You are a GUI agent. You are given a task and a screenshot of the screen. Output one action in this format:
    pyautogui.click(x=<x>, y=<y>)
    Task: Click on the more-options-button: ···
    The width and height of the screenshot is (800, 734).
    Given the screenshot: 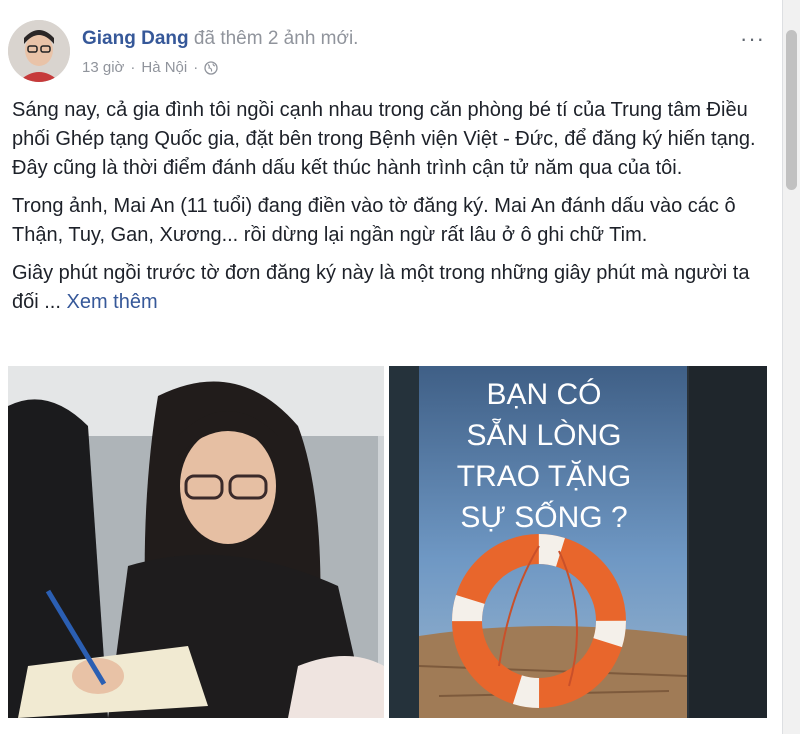 What is the action you would take?
    pyautogui.click(x=752, y=39)
    